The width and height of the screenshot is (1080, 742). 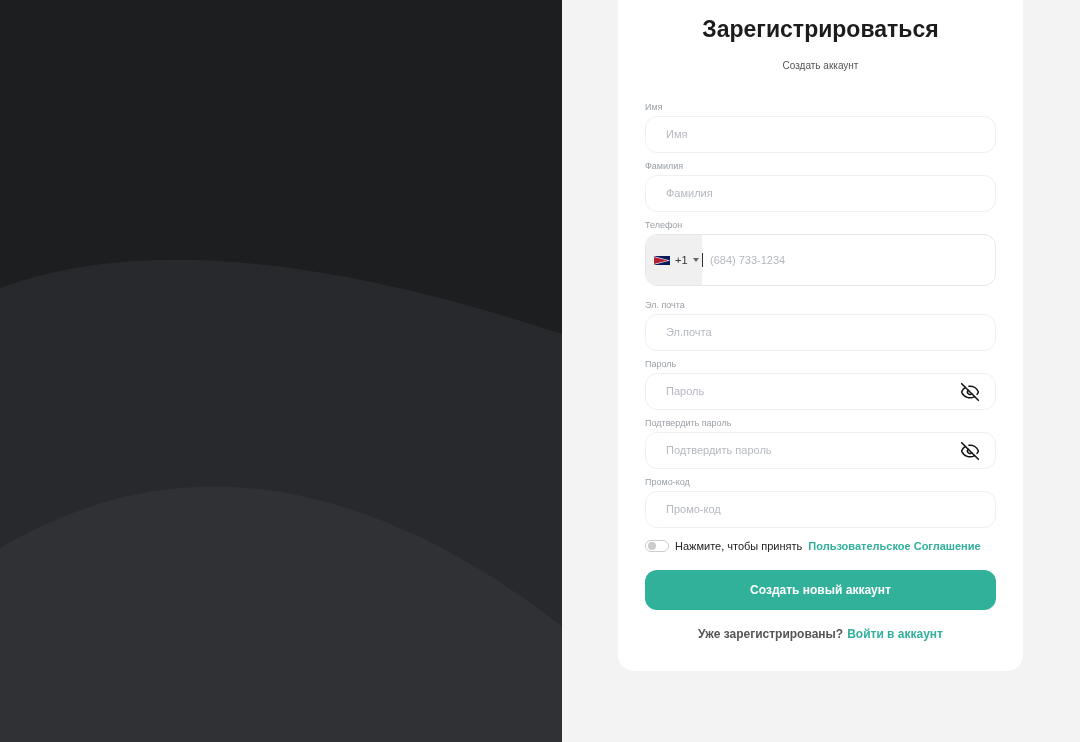 I want to click on agreement-text: Нажмите, чтобы принять, so click(x=739, y=546).